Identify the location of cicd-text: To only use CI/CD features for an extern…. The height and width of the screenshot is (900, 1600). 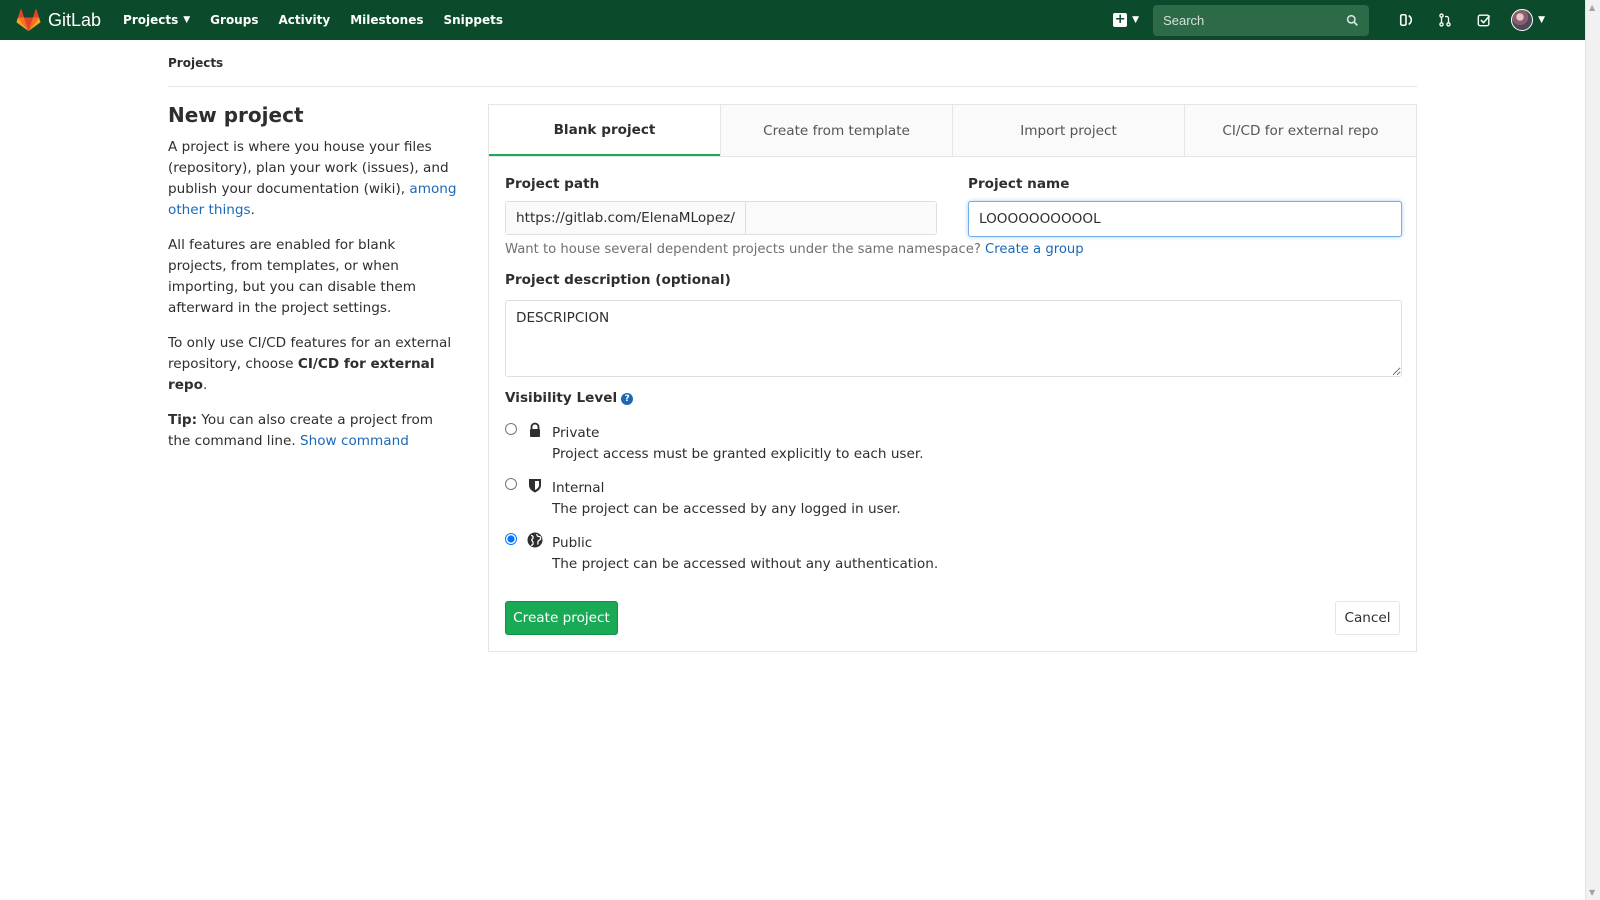
(310, 364).